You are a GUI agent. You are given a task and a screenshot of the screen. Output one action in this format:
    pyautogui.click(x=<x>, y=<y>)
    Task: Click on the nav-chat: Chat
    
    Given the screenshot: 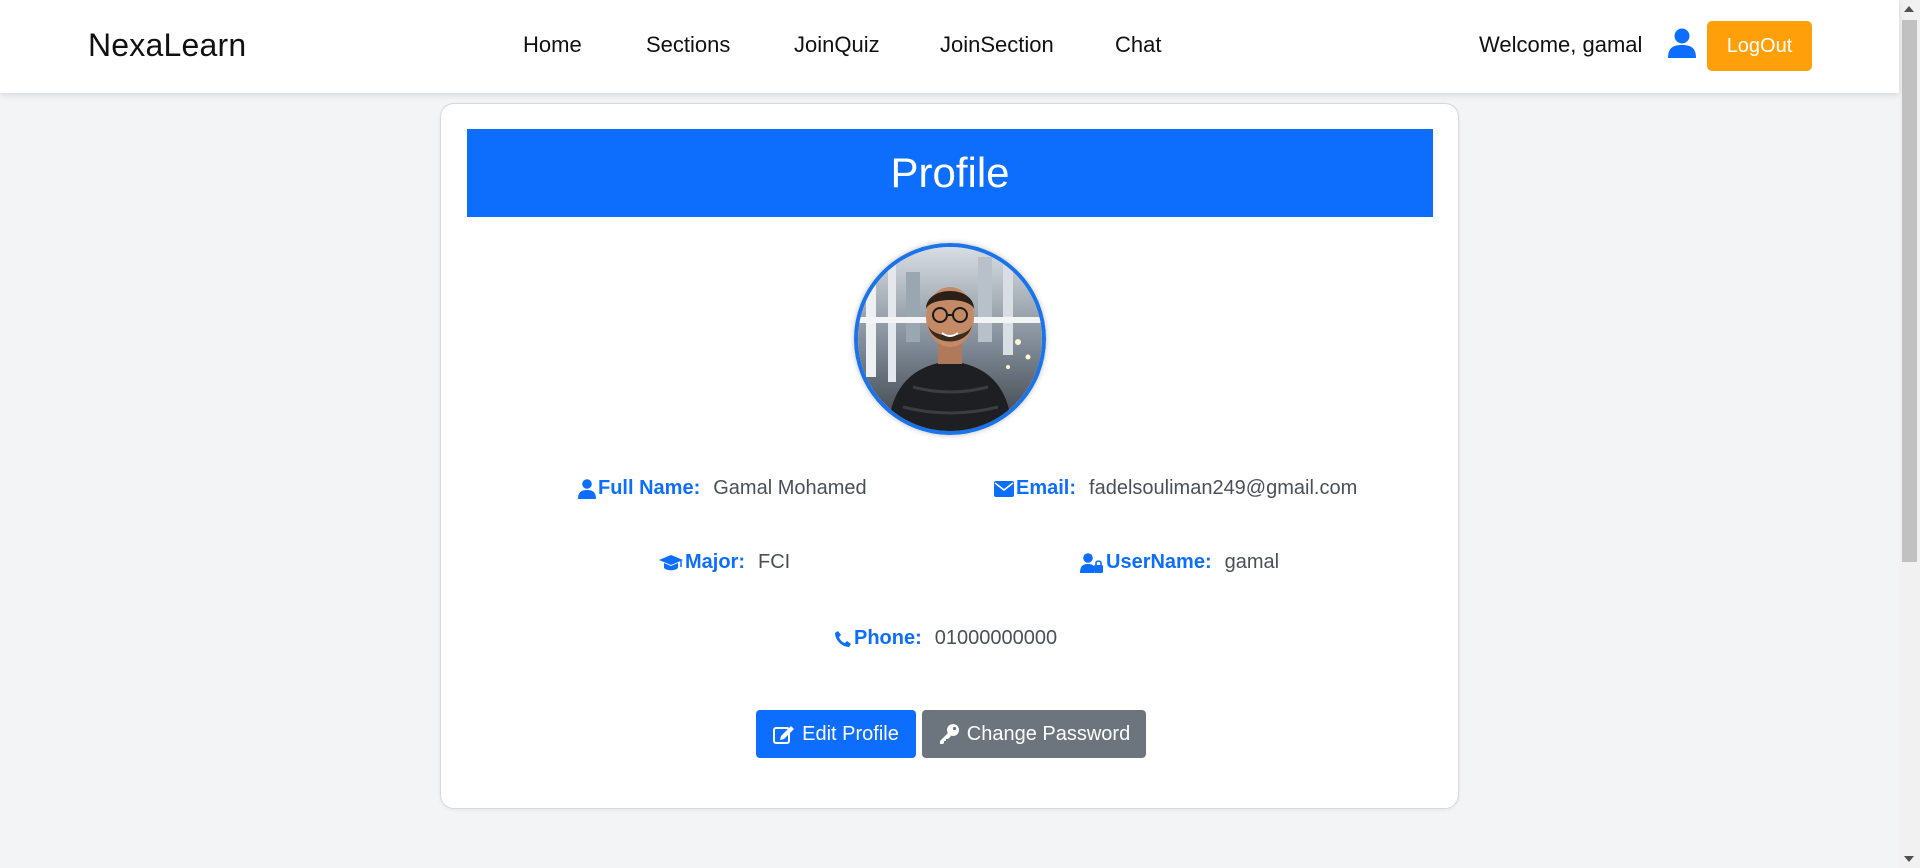 What is the action you would take?
    pyautogui.click(x=1138, y=45)
    